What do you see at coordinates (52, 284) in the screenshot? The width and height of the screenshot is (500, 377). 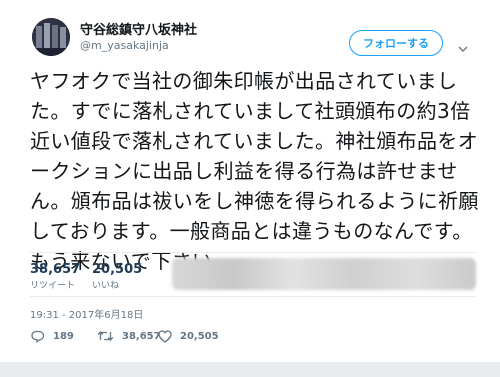 I see `retweet-stat-label: リツイート` at bounding box center [52, 284].